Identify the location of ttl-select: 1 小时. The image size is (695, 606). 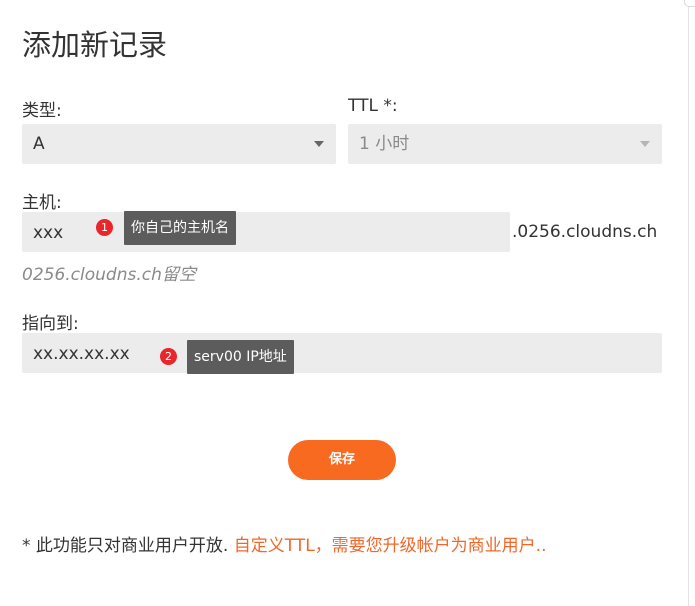
(505, 144).